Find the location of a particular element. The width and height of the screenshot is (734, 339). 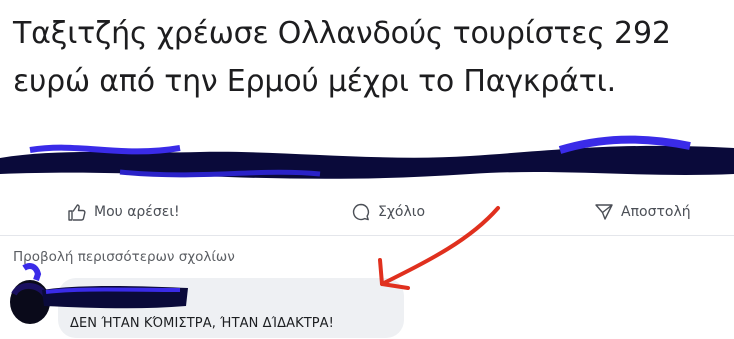

comment-text: ΔΕΝ ΉΤΑΝ ΚΌΜΙΣΤΡΑ, ΉΤΑΝ ΔΊΔΑΚΤΡΑ! is located at coordinates (202, 323).